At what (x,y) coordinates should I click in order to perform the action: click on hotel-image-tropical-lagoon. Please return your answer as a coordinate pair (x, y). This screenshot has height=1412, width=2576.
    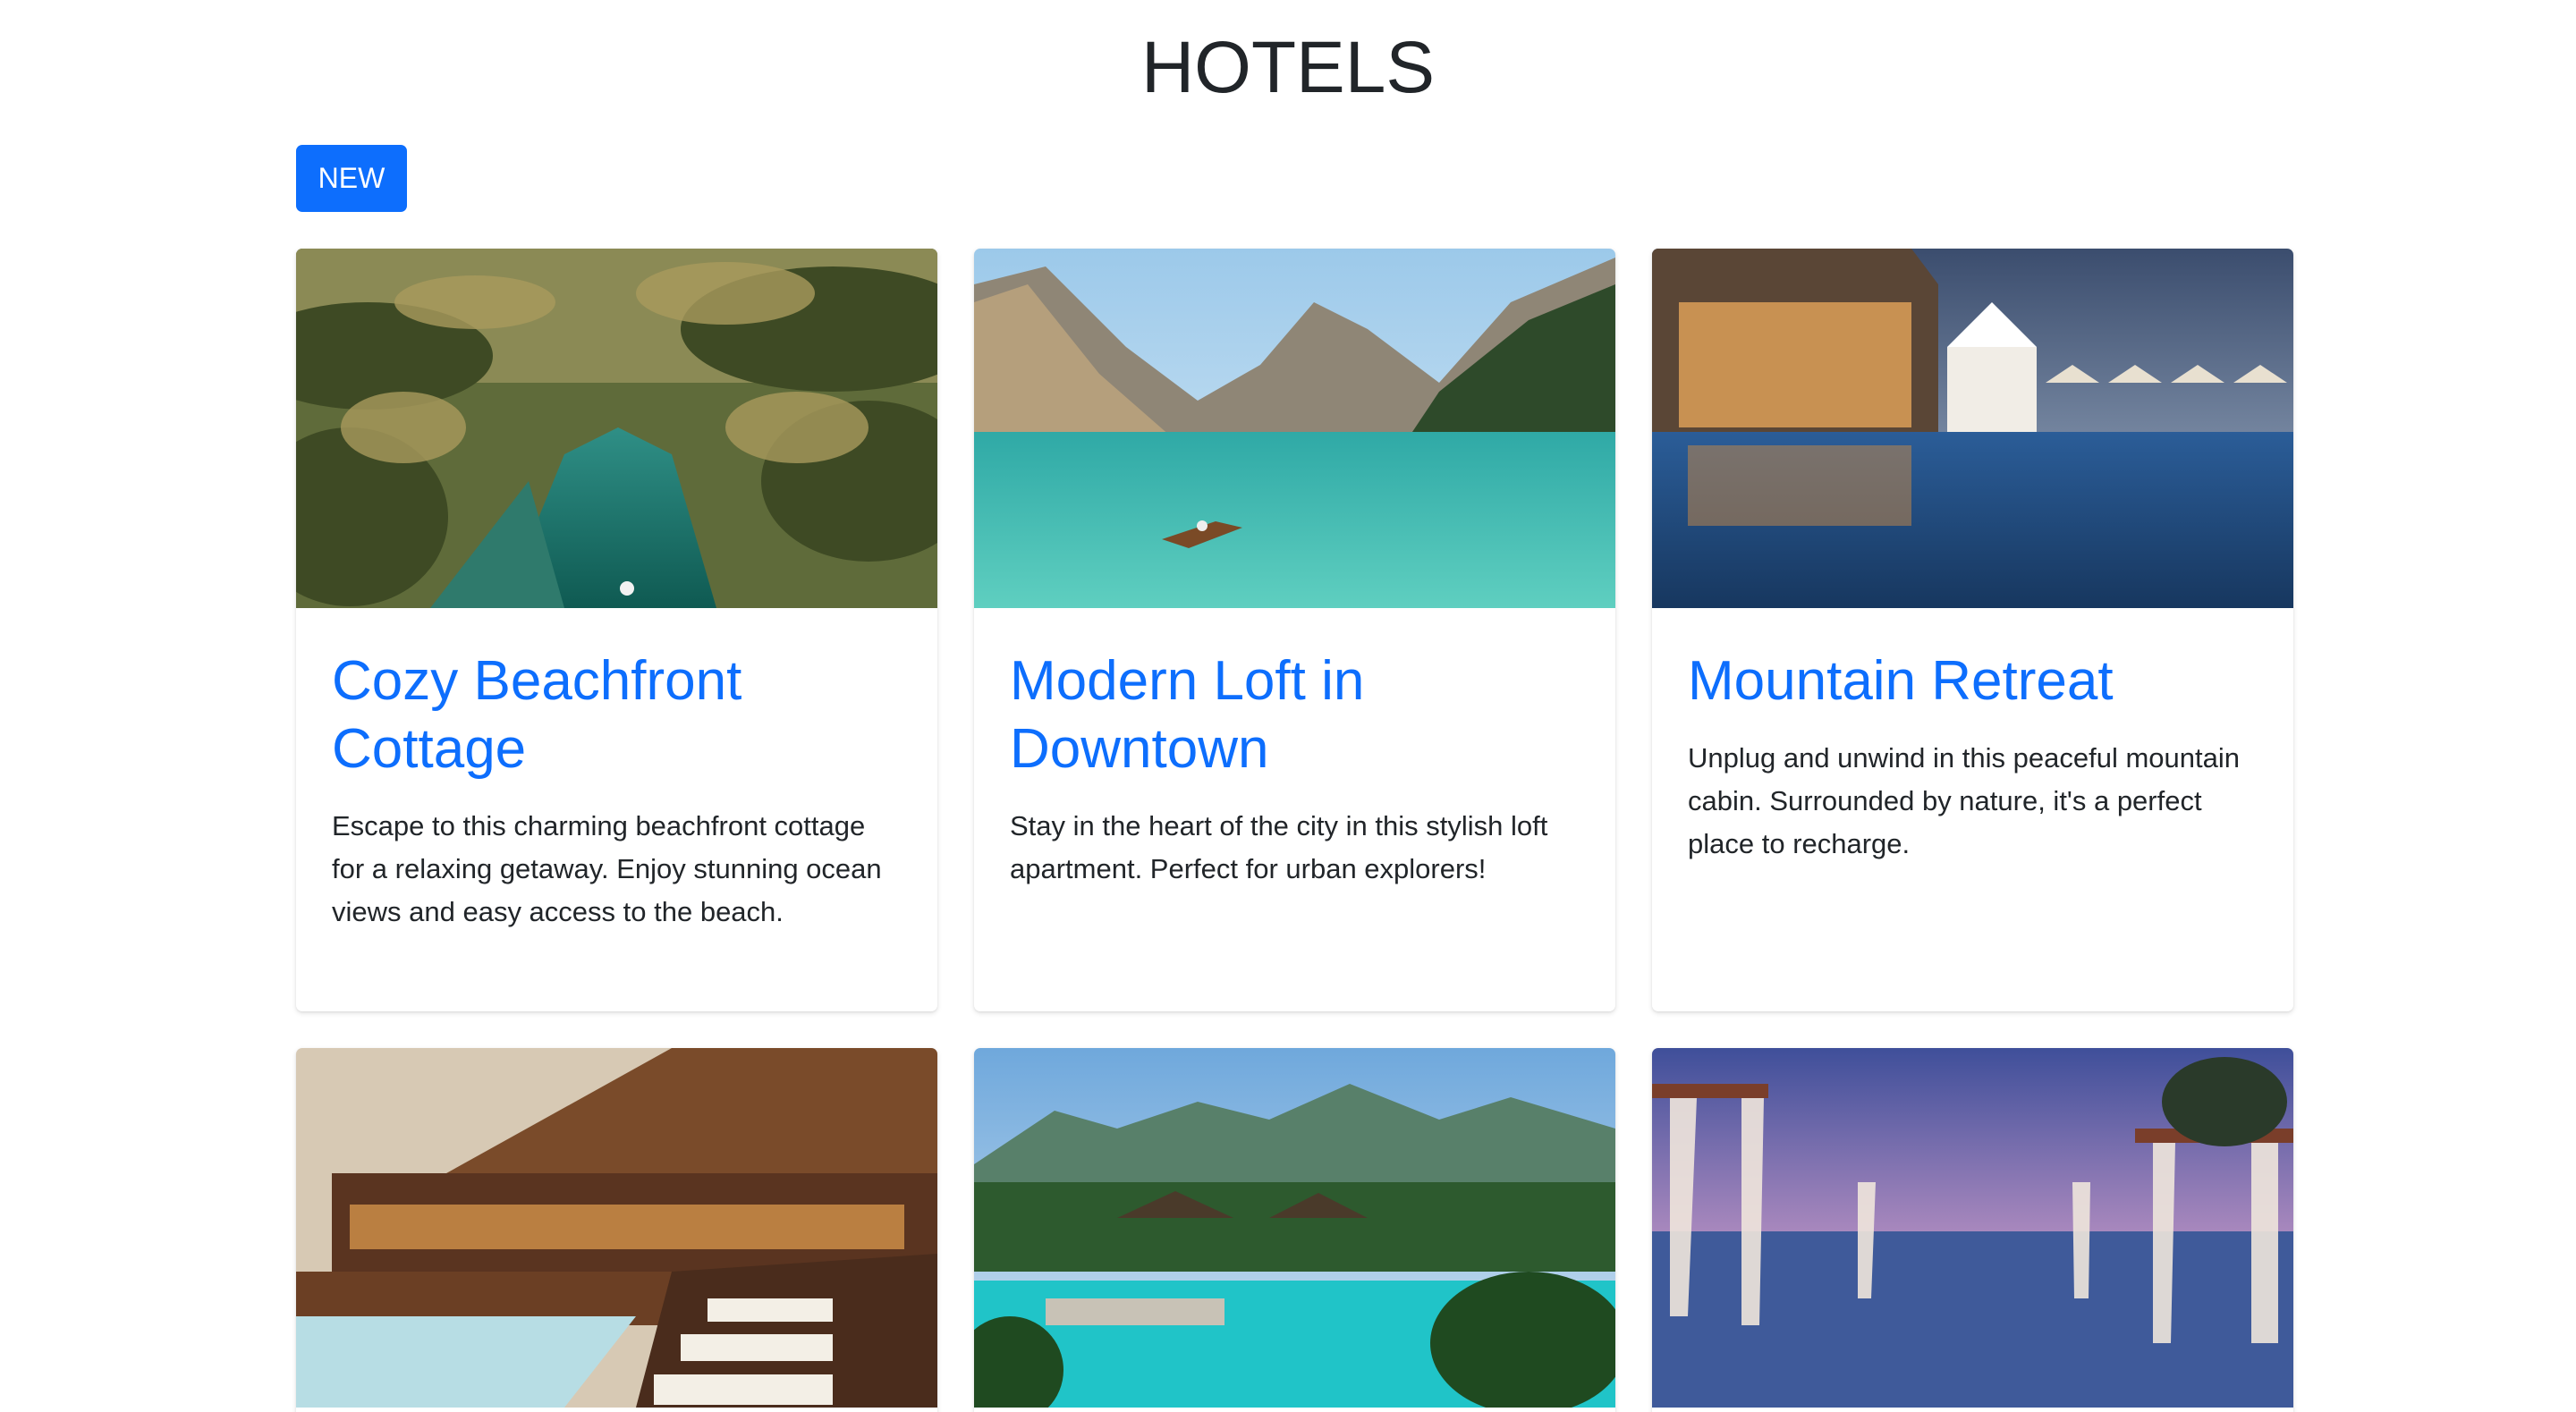
    Looking at the image, I should click on (616, 429).